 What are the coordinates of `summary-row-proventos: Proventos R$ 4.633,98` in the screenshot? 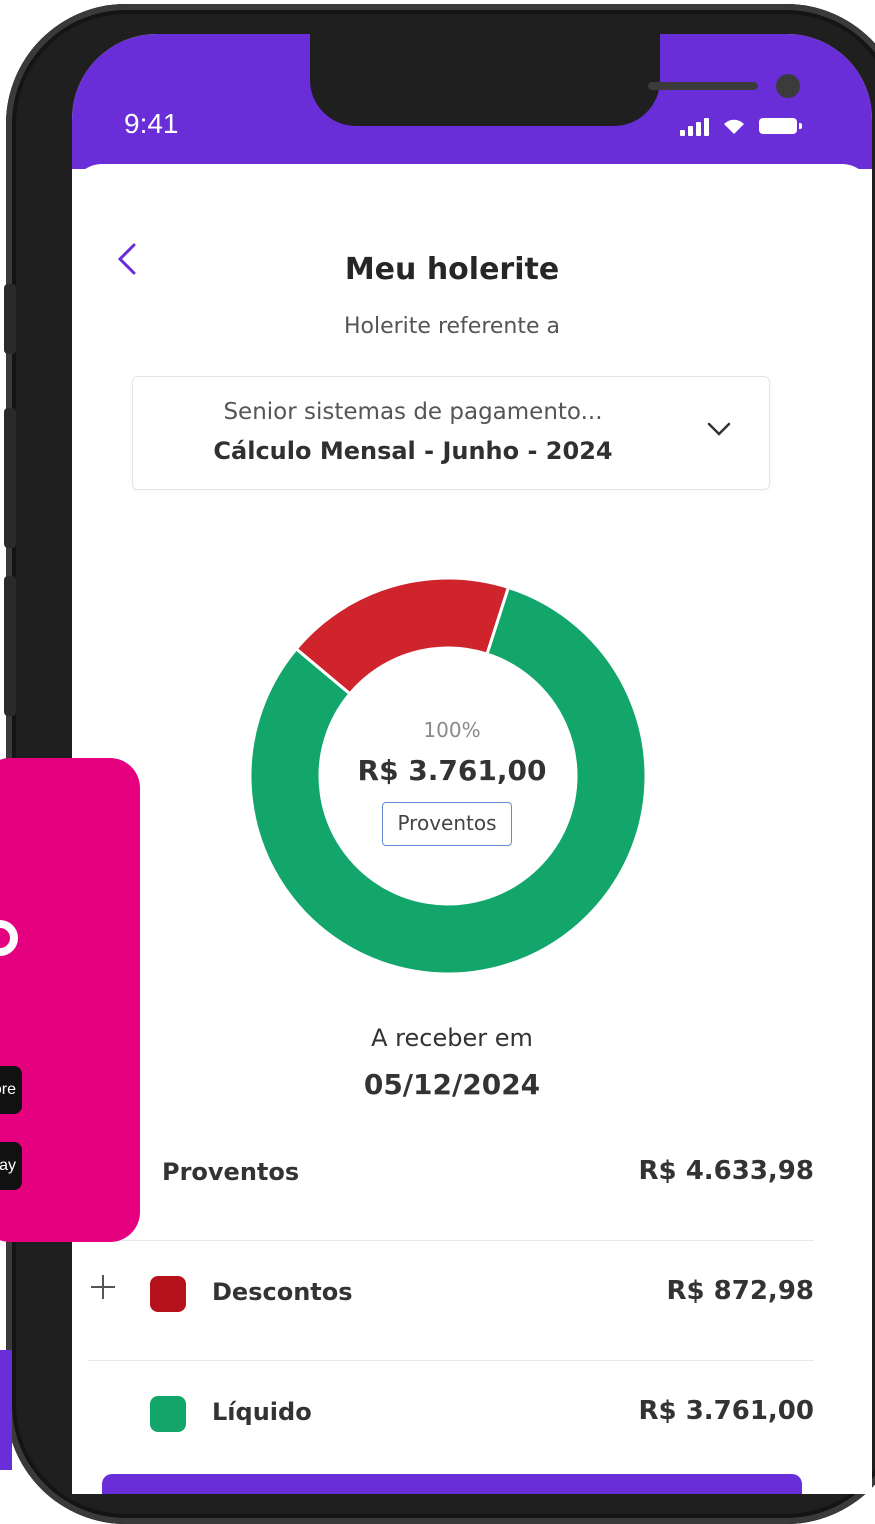 It's located at (451, 1179).